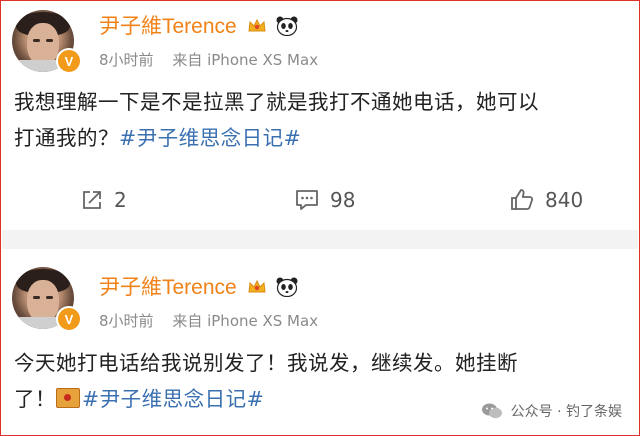  What do you see at coordinates (491, 411) in the screenshot?
I see `wechat-icon` at bounding box center [491, 411].